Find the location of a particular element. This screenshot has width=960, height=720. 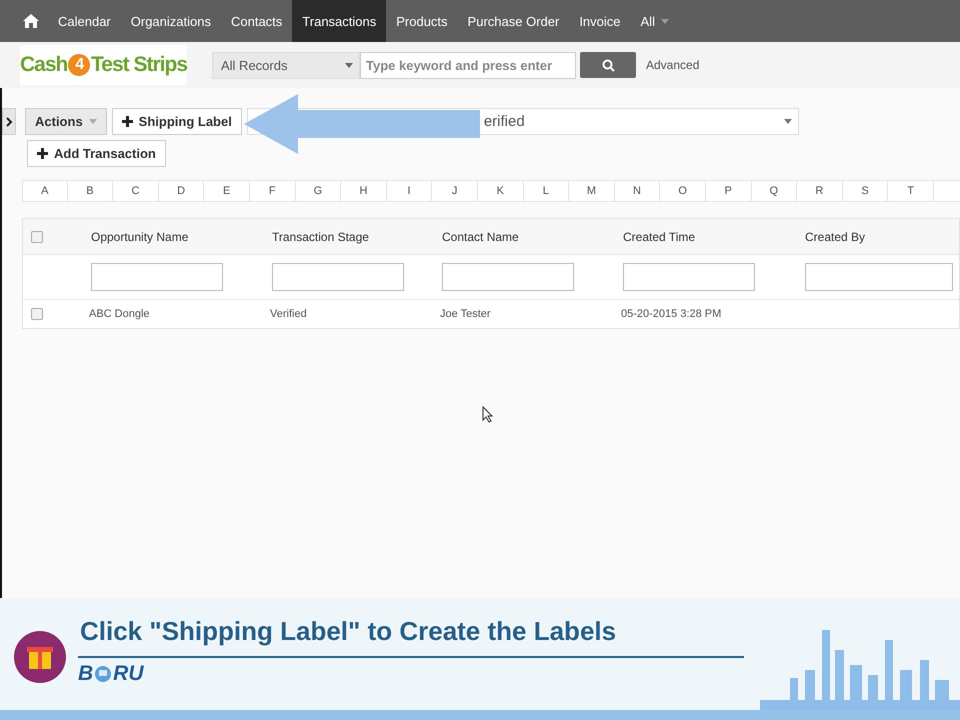

alphabet-filter: D is located at coordinates (181, 191).